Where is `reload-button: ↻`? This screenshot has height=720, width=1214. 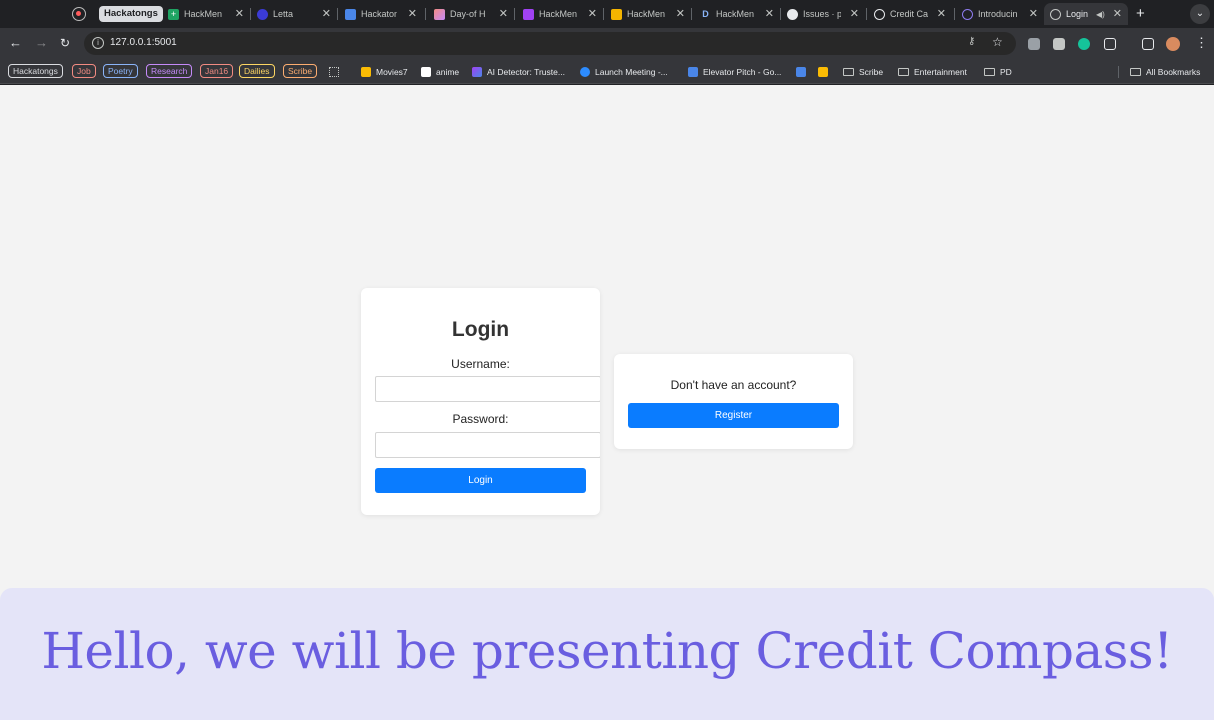 reload-button: ↻ is located at coordinates (65, 43).